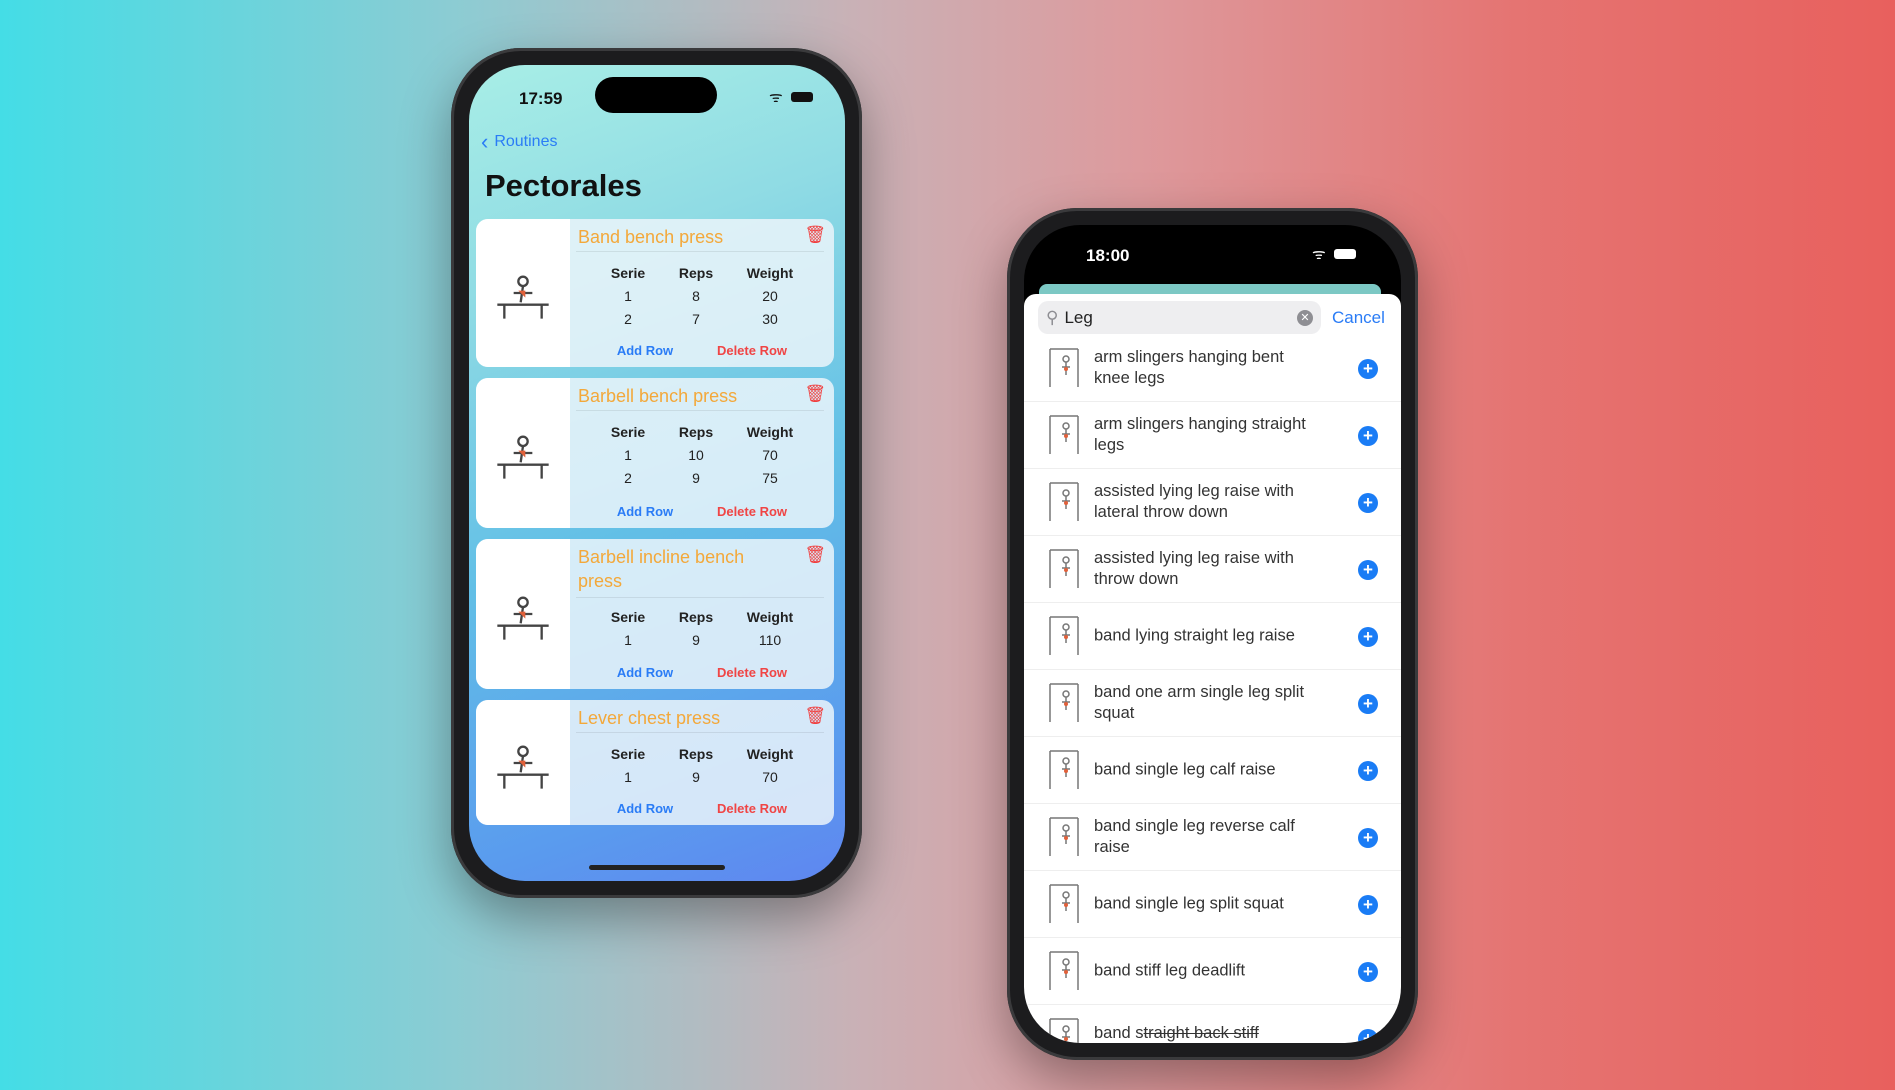 This screenshot has width=1895, height=1090. I want to click on exercise-result-row: band stiff leg deadlift +, so click(1212, 971).